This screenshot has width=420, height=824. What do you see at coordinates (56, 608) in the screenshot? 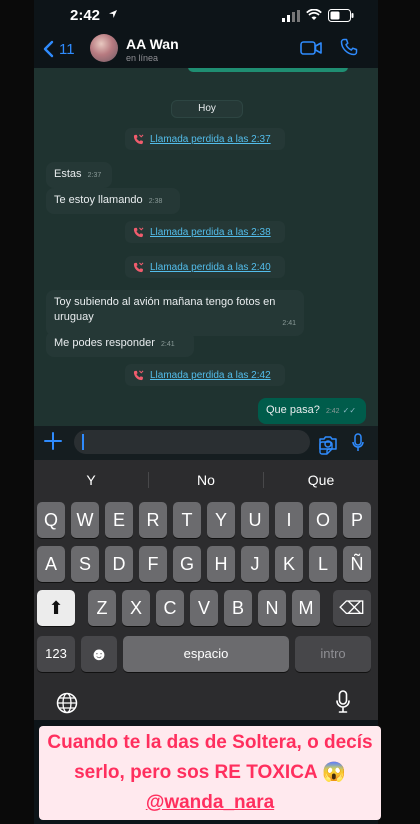
I see `shift-key: ⬆` at bounding box center [56, 608].